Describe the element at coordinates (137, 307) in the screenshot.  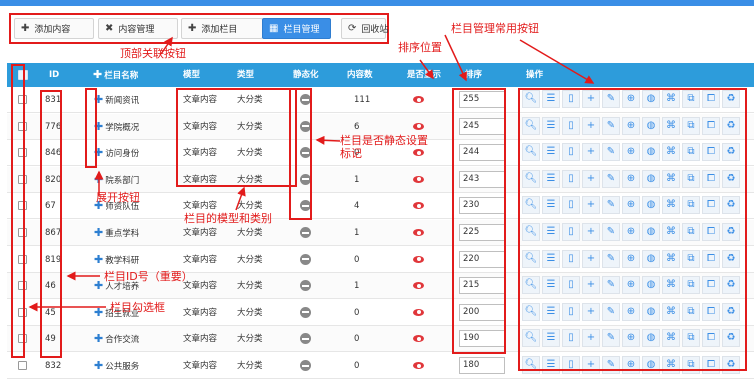
I see `anno-column-checkbox: 栏目勾选框` at that location.